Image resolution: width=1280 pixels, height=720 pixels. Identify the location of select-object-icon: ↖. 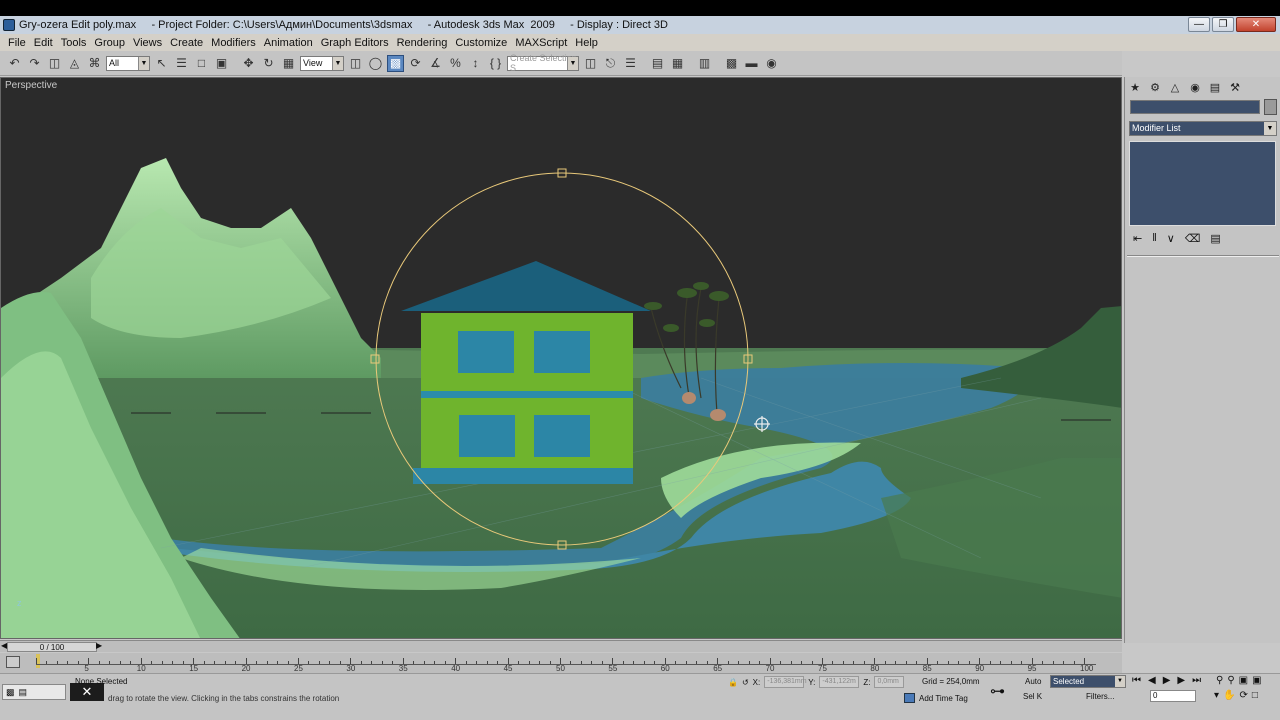
(161, 63).